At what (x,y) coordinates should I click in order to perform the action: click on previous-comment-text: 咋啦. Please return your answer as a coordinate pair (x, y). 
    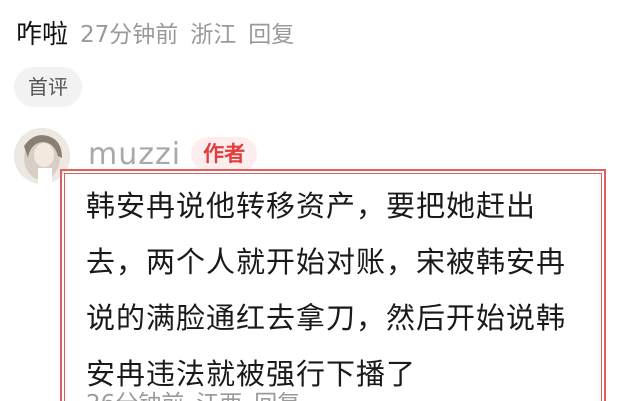
    Looking at the image, I should click on (42, 34).